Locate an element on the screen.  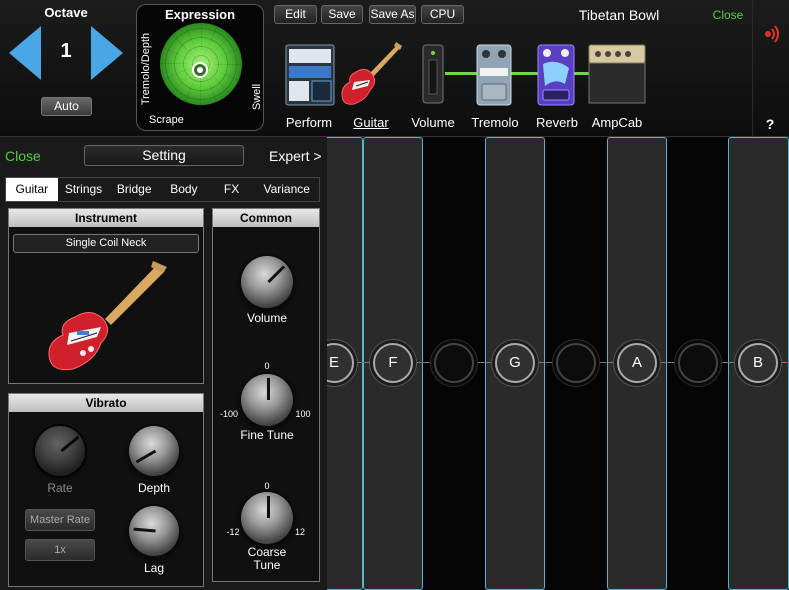
octave-title: Octave is located at coordinates (66, 12).